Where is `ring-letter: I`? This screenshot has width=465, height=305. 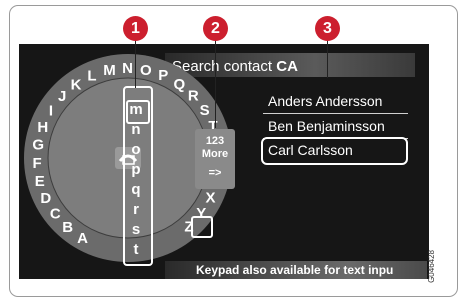 ring-letter: I is located at coordinates (51, 111).